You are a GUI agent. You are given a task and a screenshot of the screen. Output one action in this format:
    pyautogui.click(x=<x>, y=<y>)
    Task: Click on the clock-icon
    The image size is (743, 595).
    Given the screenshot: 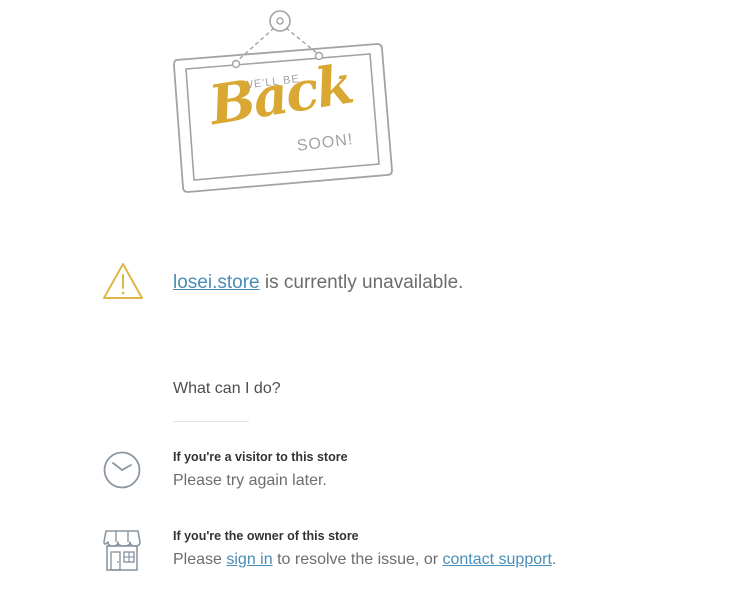 What is the action you would take?
    pyautogui.click(x=122, y=470)
    